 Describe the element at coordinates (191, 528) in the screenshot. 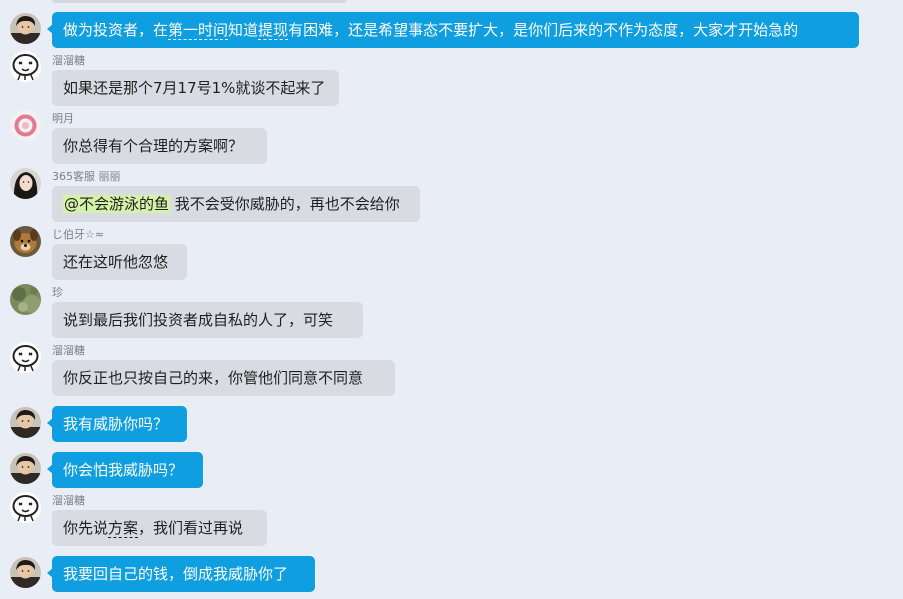

I see `message-text: ，我们看过再说` at that location.